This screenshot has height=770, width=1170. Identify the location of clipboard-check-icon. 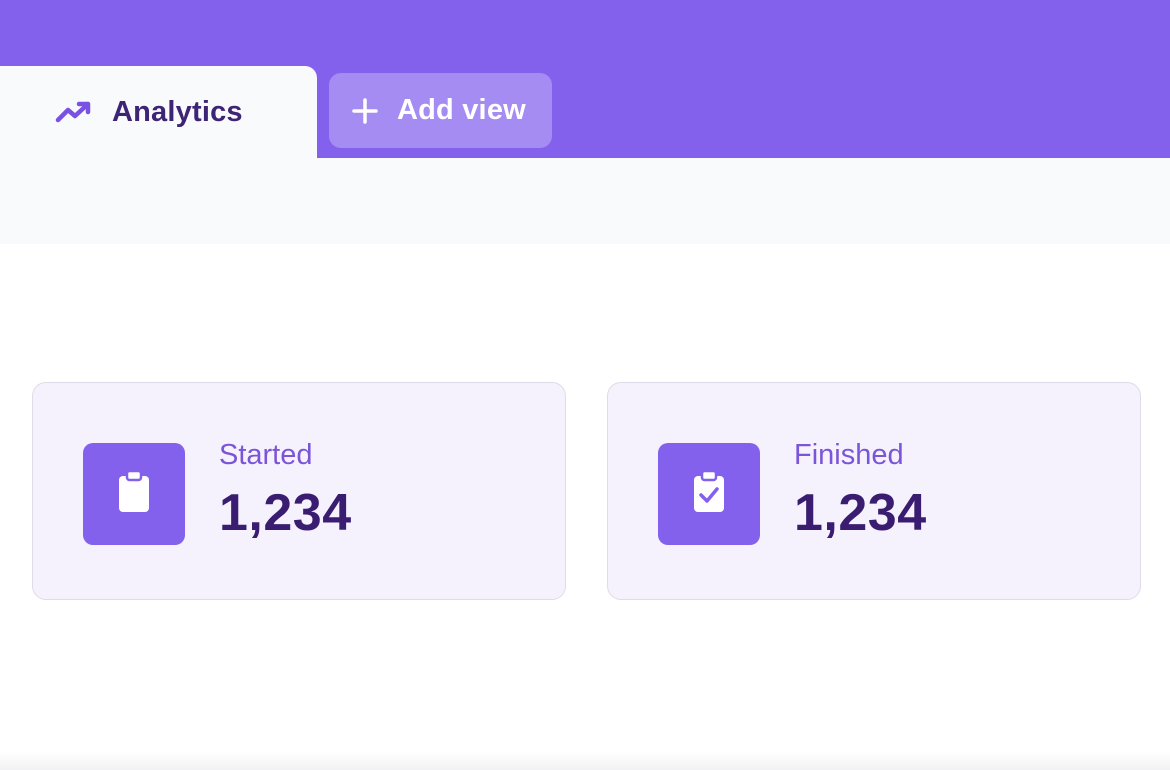
(709, 494).